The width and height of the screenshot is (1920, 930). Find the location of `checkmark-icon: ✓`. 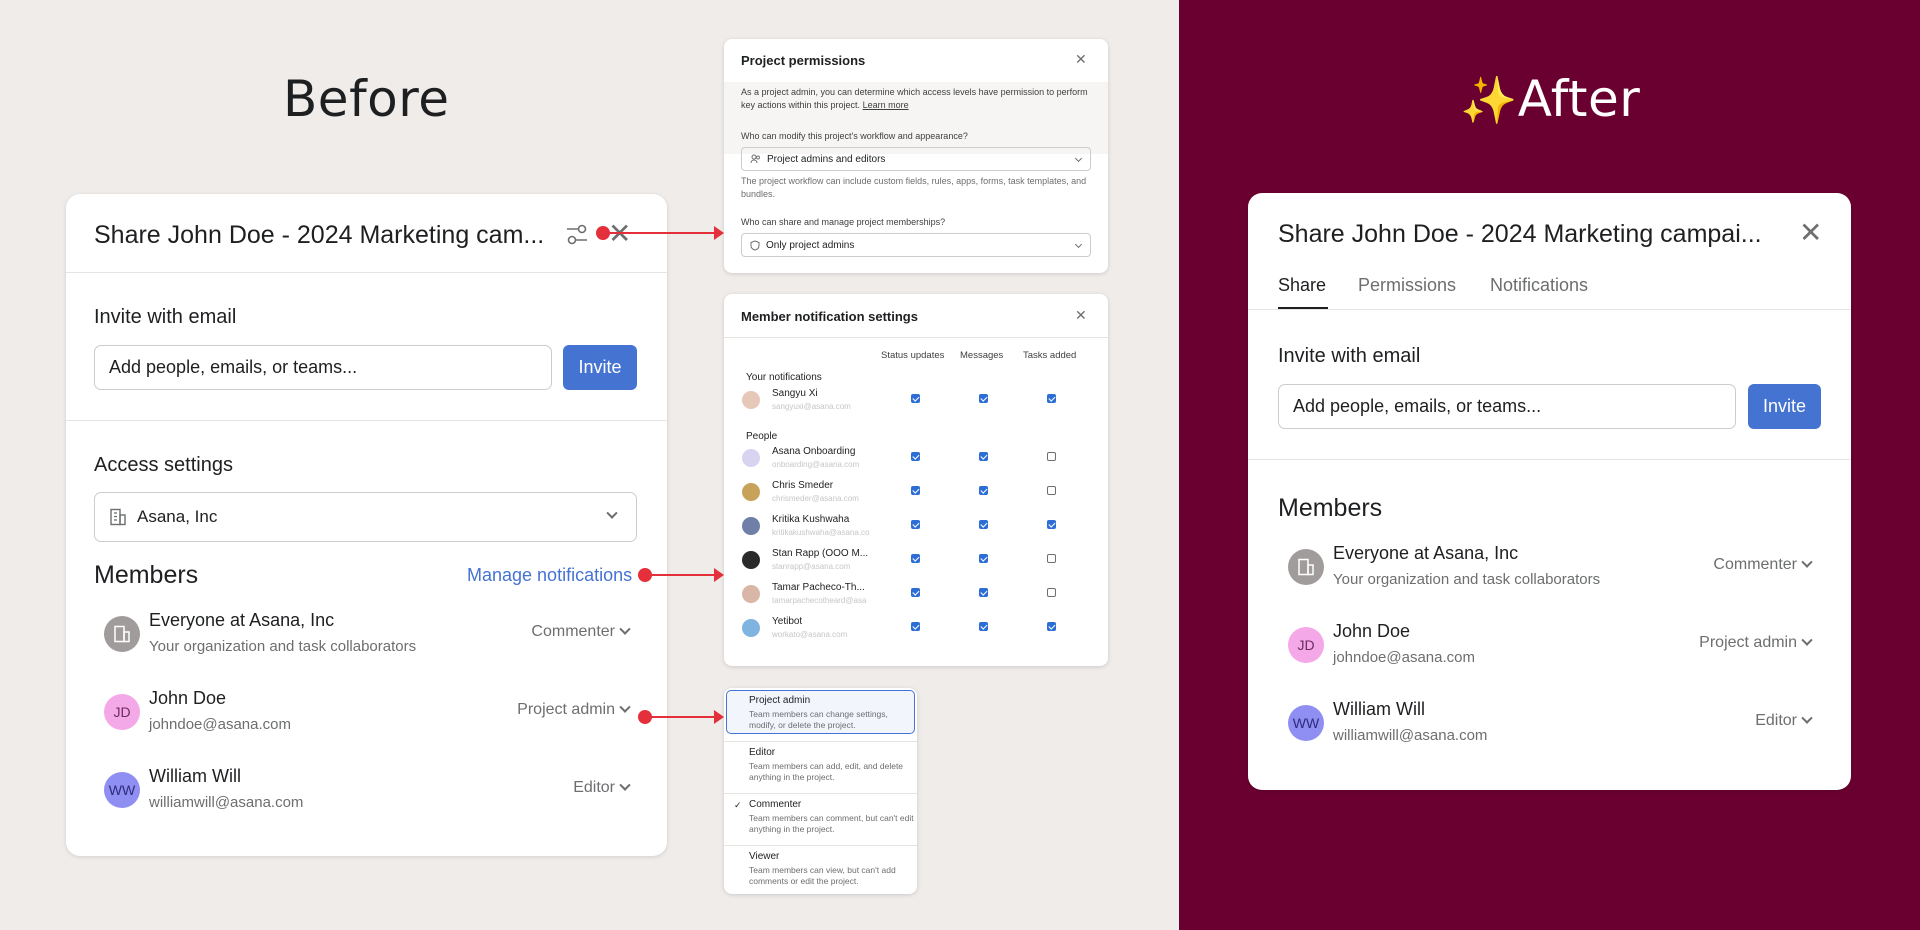

checkmark-icon: ✓ is located at coordinates (738, 805).